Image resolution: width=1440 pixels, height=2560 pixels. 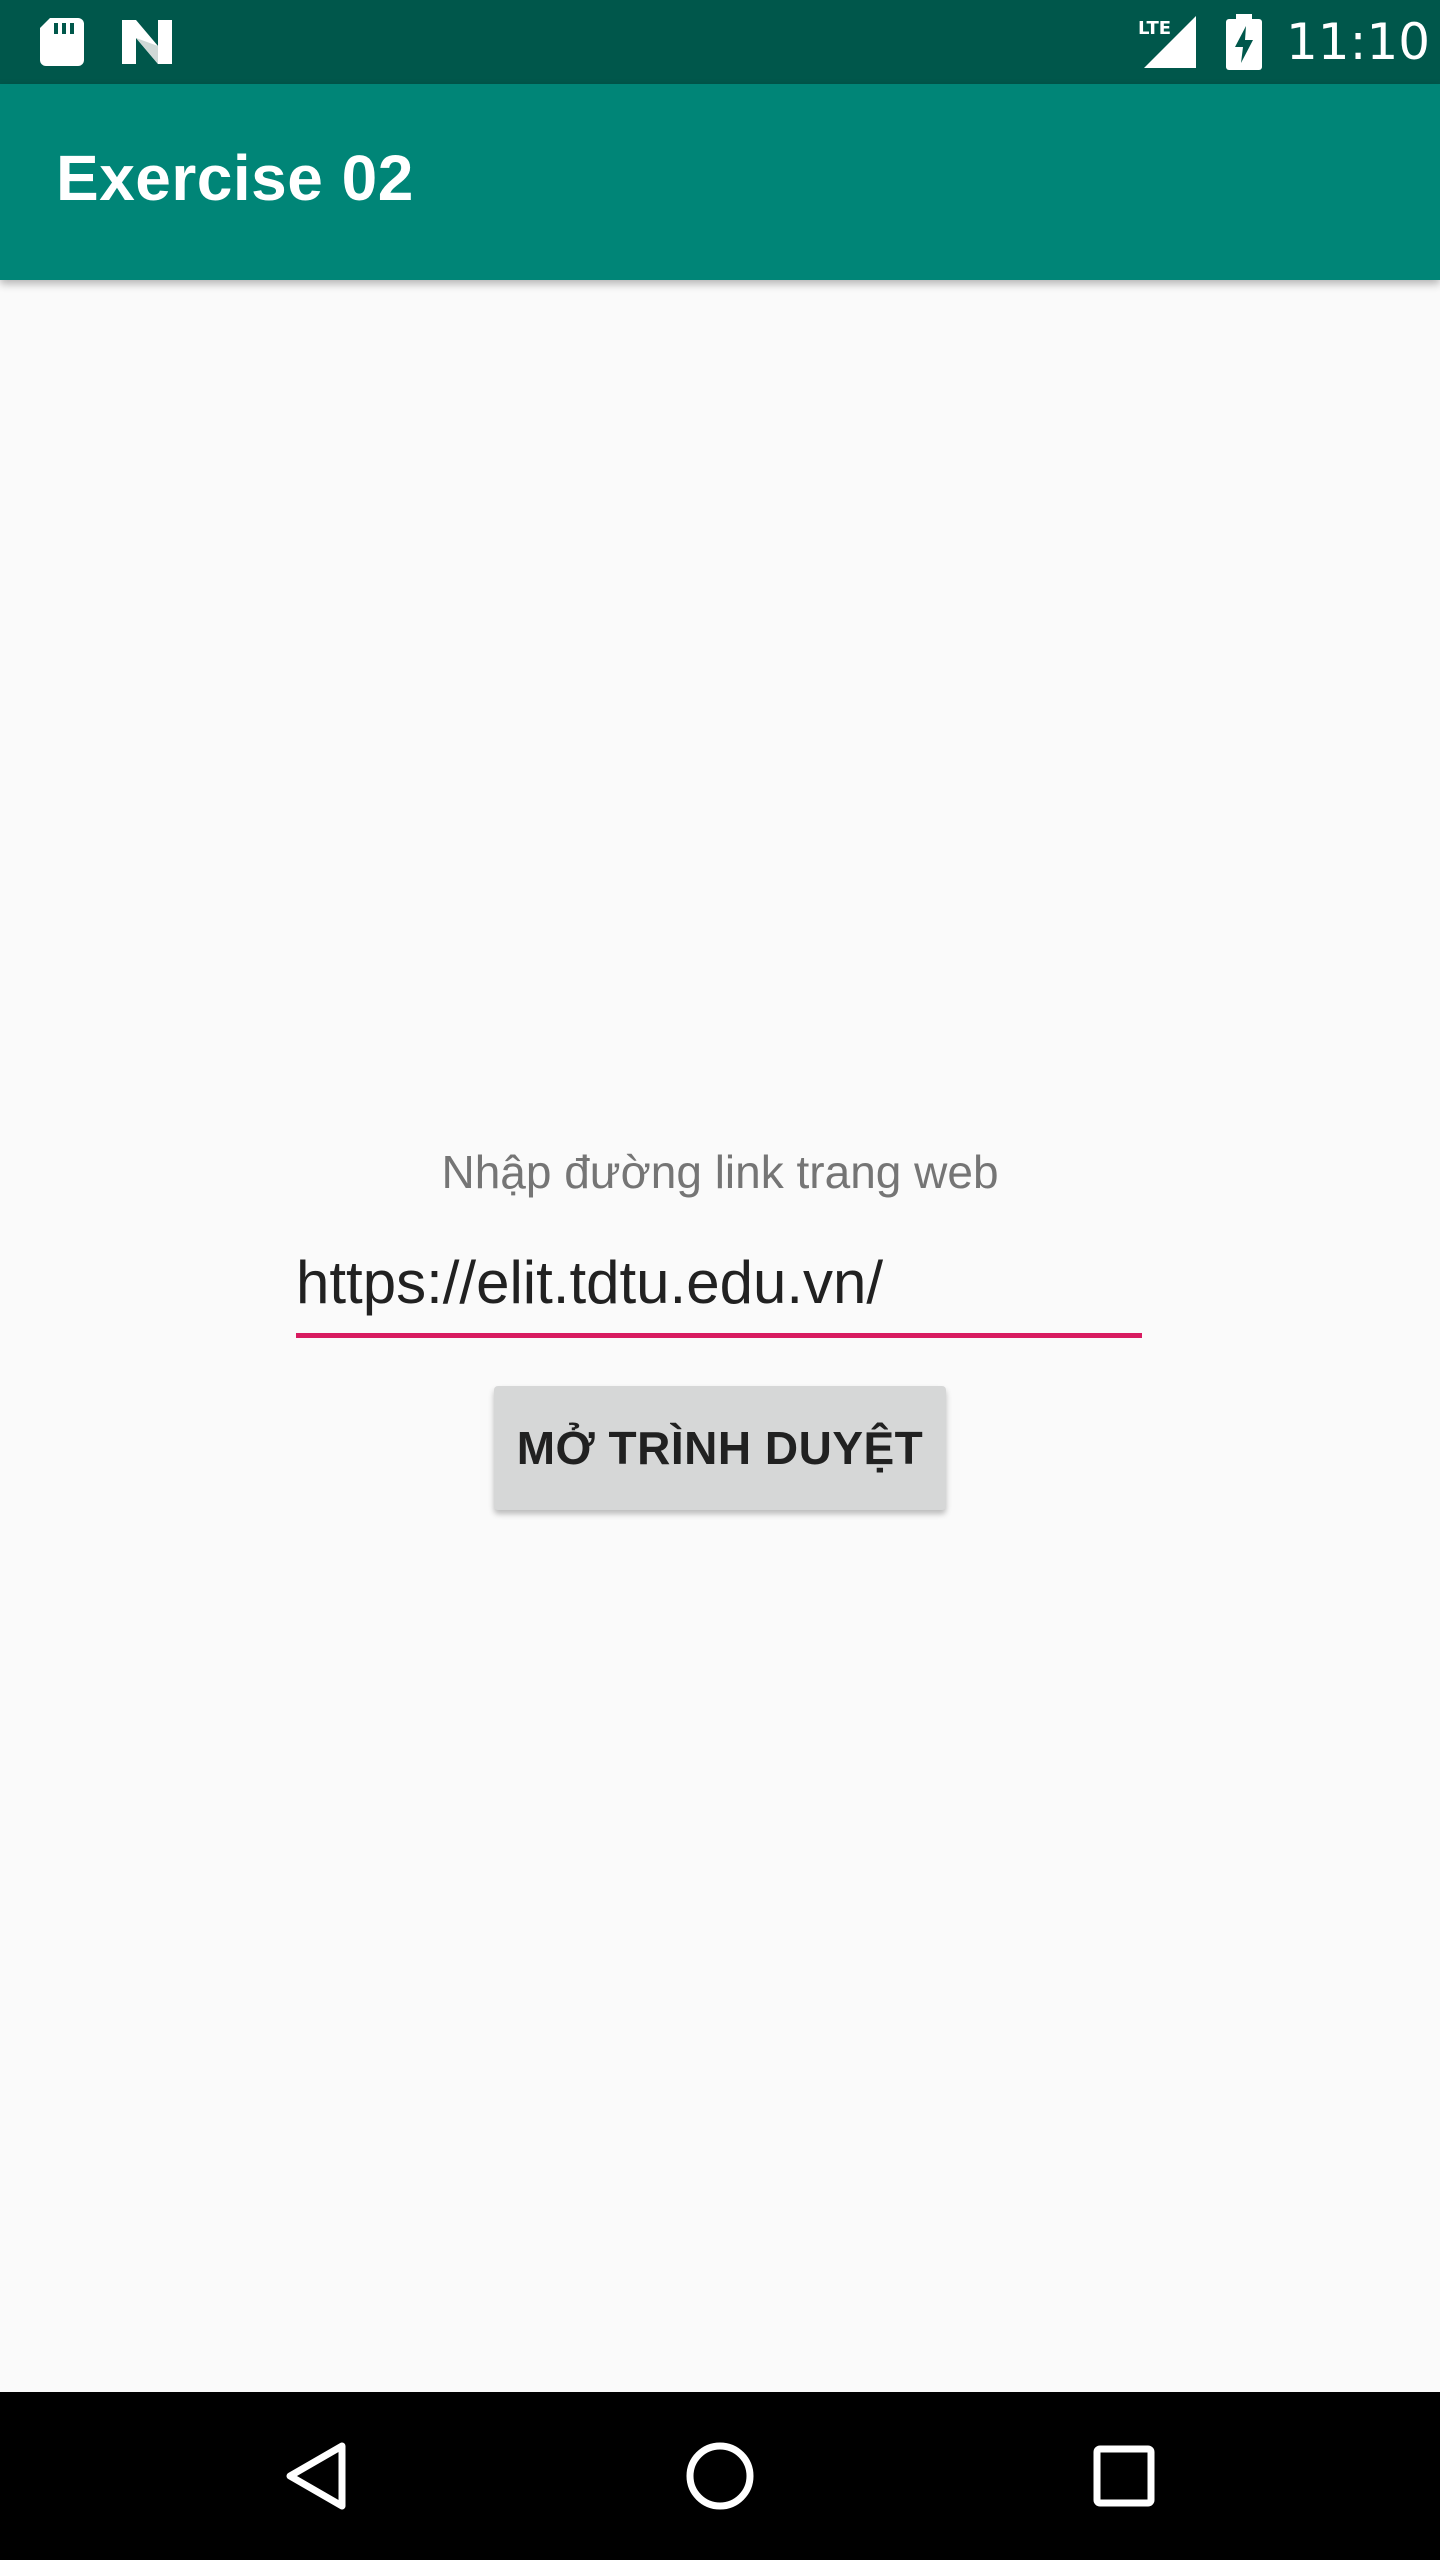 What do you see at coordinates (235, 178) in the screenshot?
I see `app-bar-title: Exercise 02` at bounding box center [235, 178].